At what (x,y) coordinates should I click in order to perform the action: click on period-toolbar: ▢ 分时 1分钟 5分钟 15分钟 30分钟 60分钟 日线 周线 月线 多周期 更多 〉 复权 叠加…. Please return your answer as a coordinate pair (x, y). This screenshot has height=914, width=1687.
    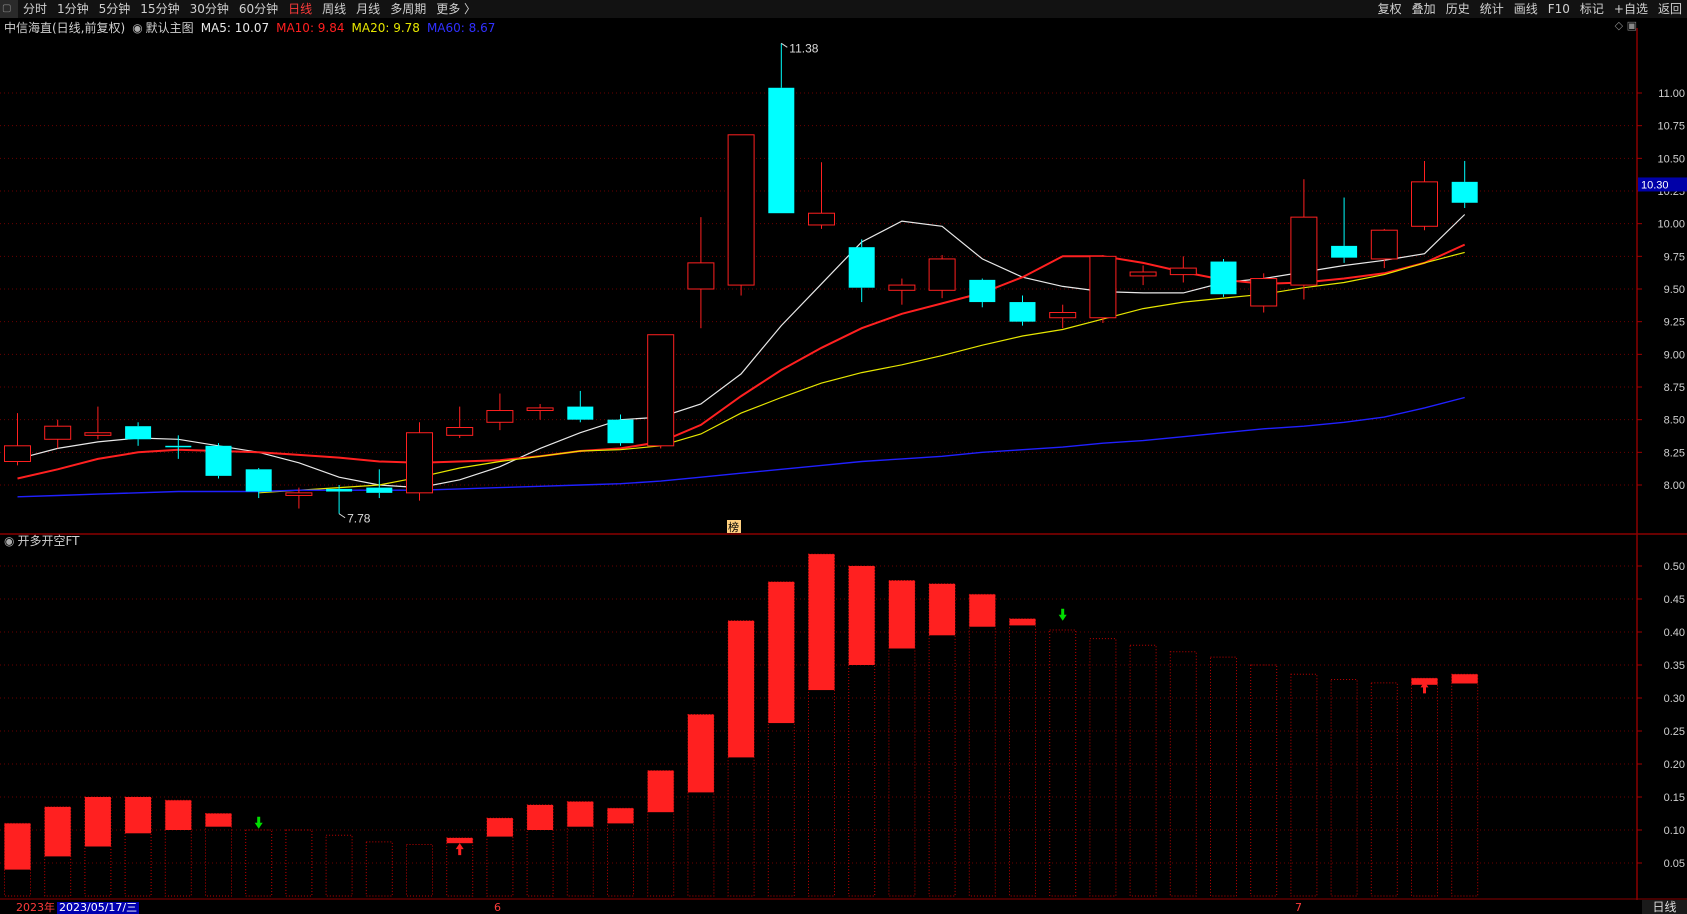
    Looking at the image, I should click on (843, 9).